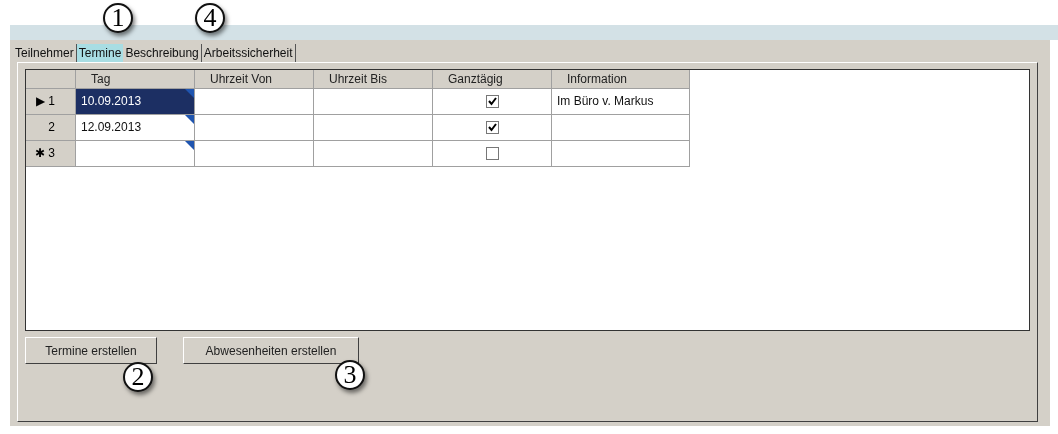 The image size is (1058, 434). I want to click on action-button: Abwesenheiten erstellen, so click(271, 350).